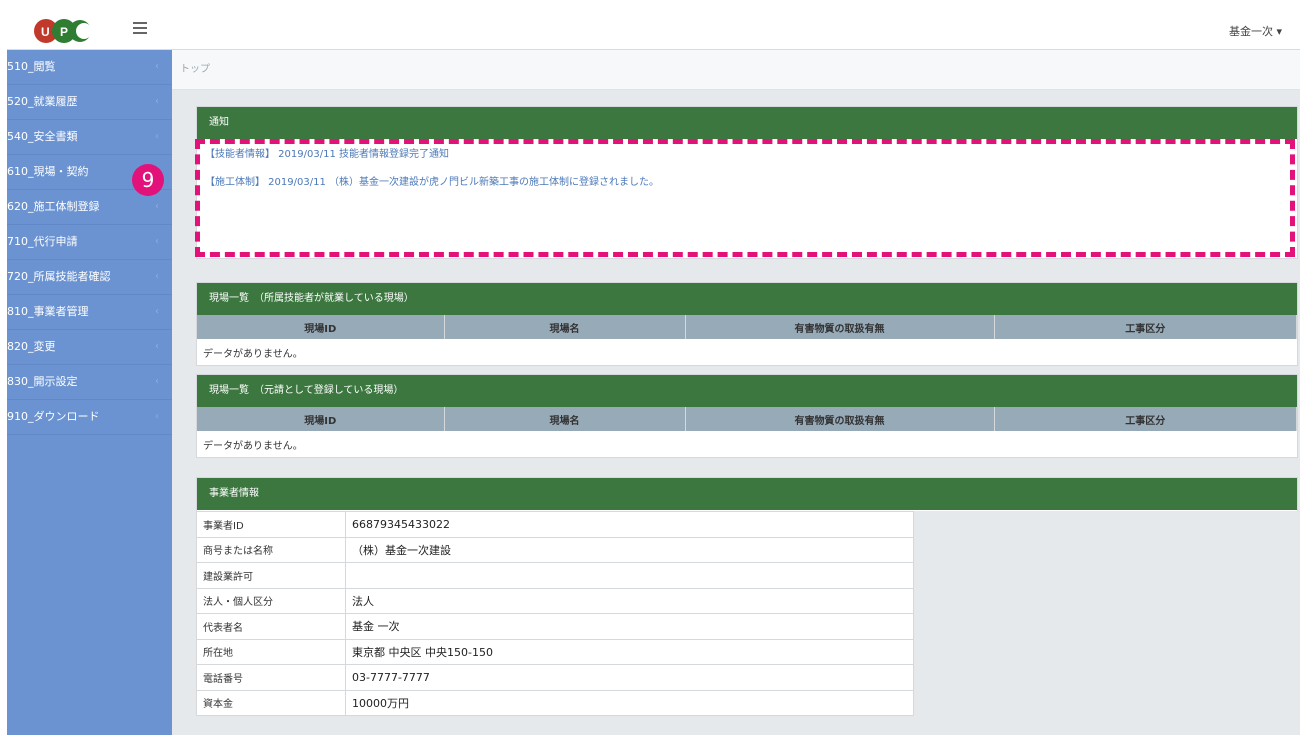  I want to click on company-info-title: 事業者情報, so click(747, 494).